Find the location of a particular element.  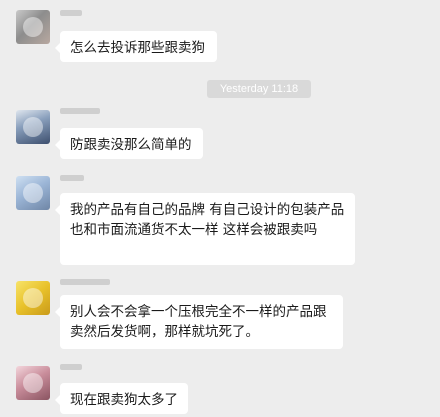

message-bubble: 我的产品有自己的品牌 有自己设计的包装产品也和市面流通货不太一样 这样会被跟卖吗 is located at coordinates (205, 229).